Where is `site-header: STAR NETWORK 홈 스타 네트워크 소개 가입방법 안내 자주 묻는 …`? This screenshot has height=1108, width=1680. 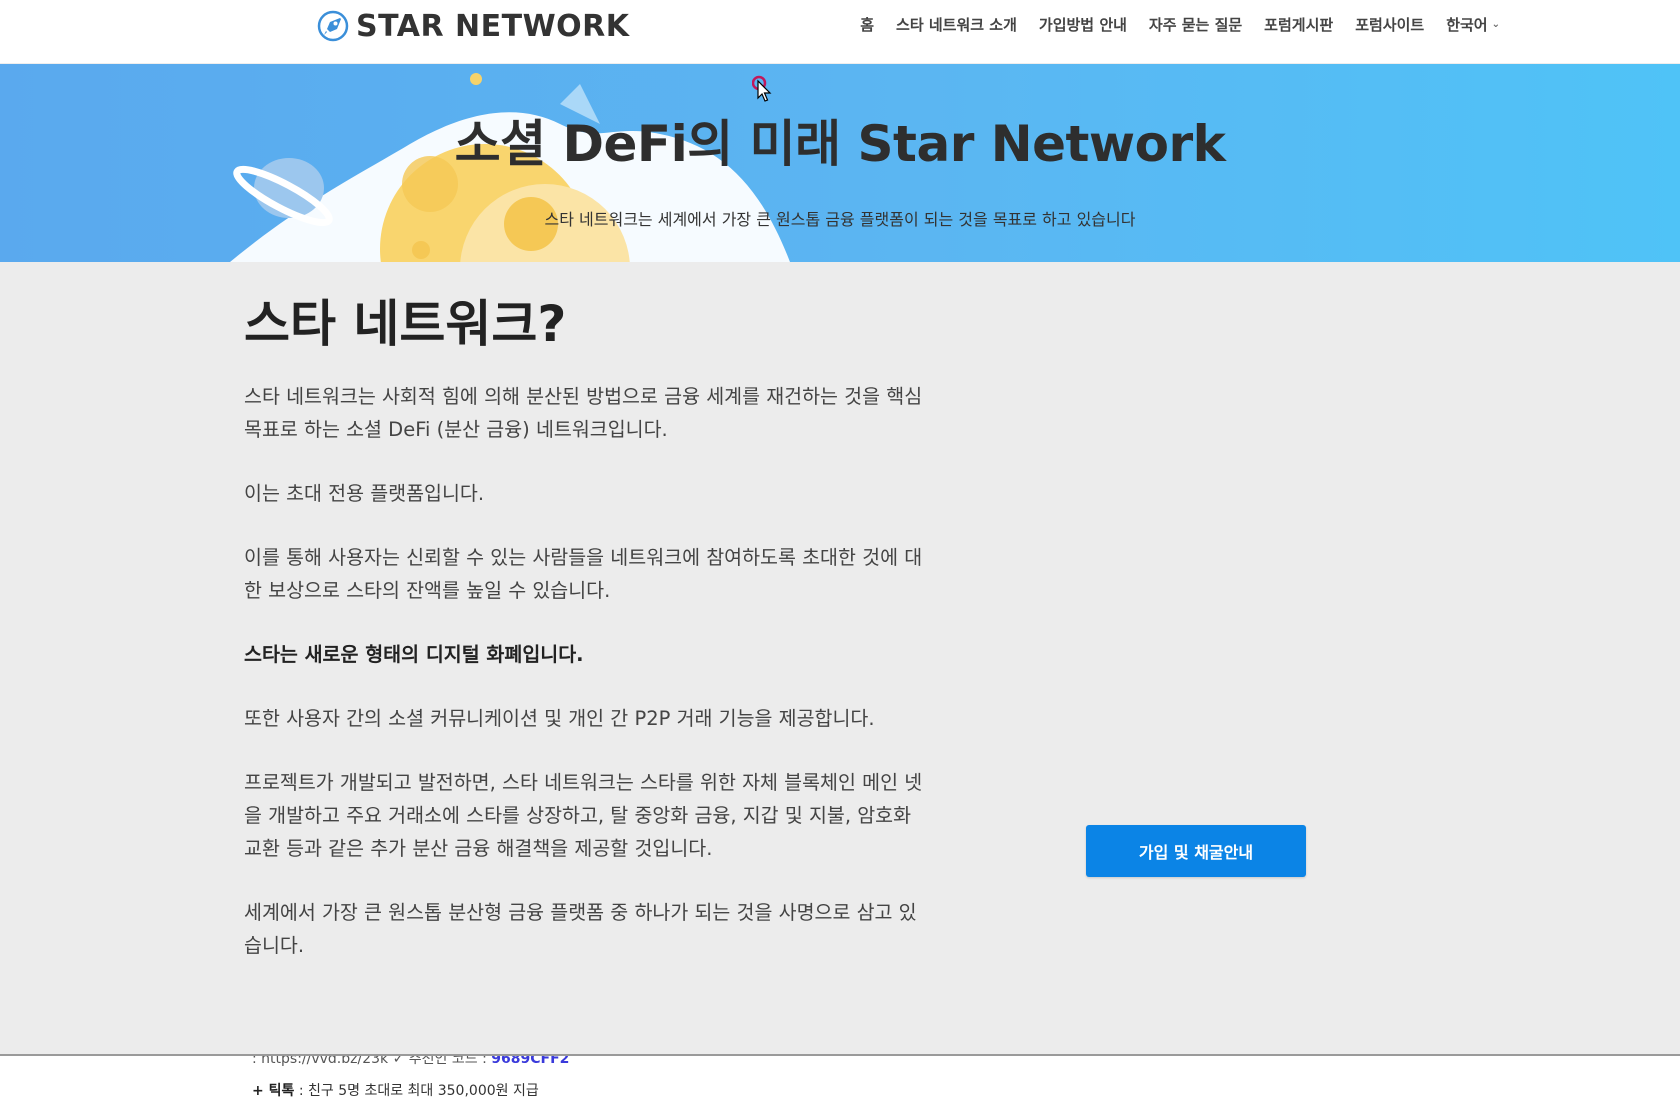 site-header: STAR NETWORK 홈 스타 네트워크 소개 가입방법 안내 자주 묻는 … is located at coordinates (840, 32).